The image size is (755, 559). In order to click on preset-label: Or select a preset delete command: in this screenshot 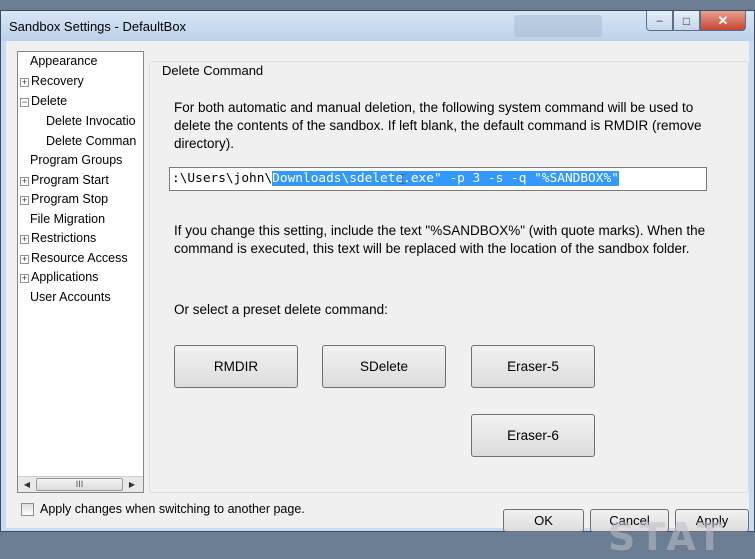, I will do `click(281, 309)`.